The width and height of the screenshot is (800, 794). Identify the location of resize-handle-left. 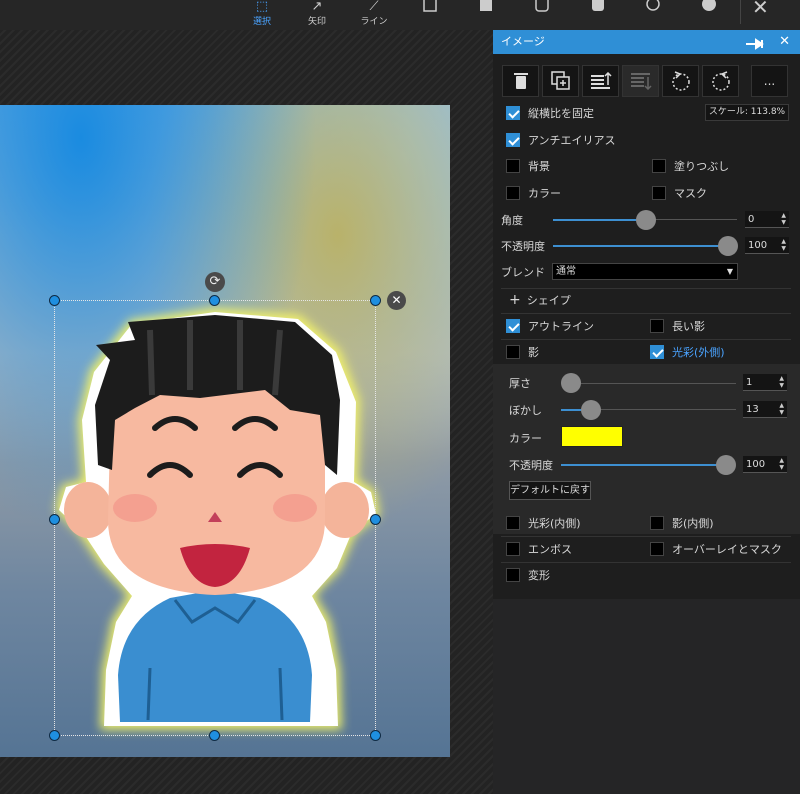
(54, 519).